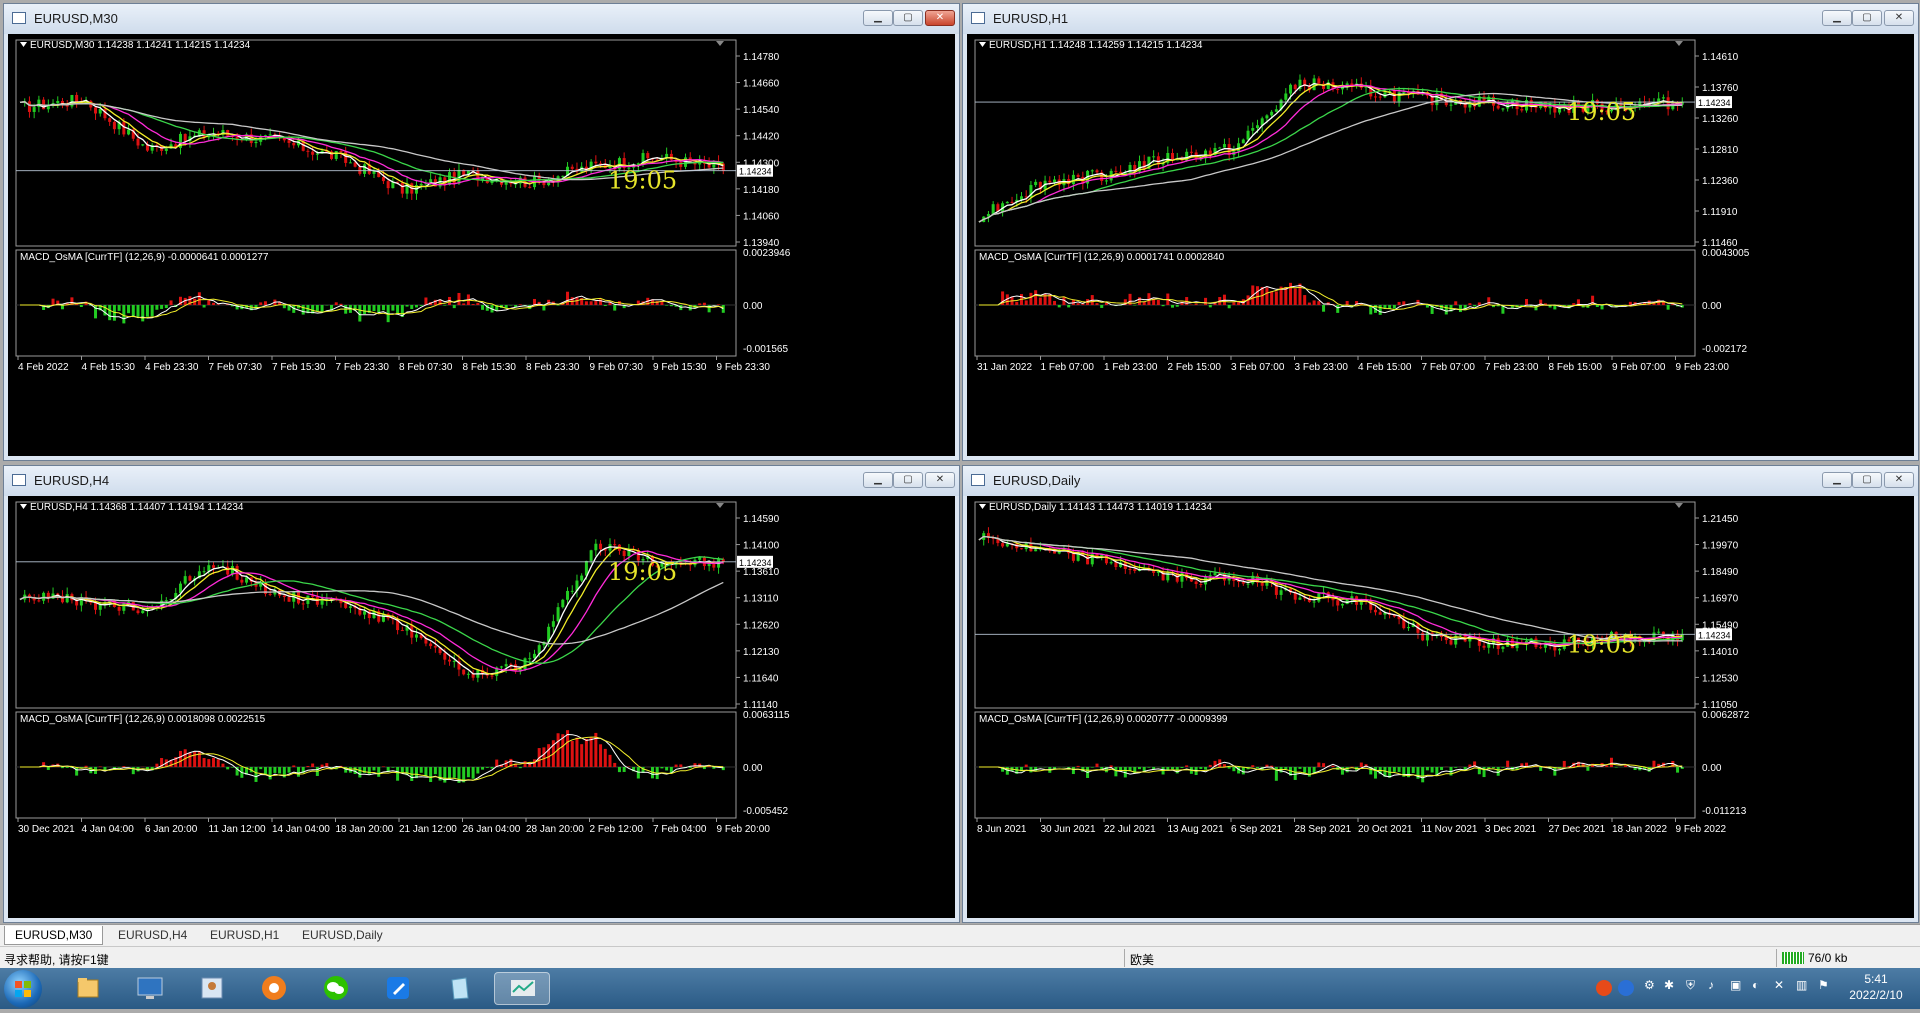 This screenshot has height=1013, width=1920. What do you see at coordinates (1755, 985) in the screenshot?
I see `tray-wechat-icon: ◐` at bounding box center [1755, 985].